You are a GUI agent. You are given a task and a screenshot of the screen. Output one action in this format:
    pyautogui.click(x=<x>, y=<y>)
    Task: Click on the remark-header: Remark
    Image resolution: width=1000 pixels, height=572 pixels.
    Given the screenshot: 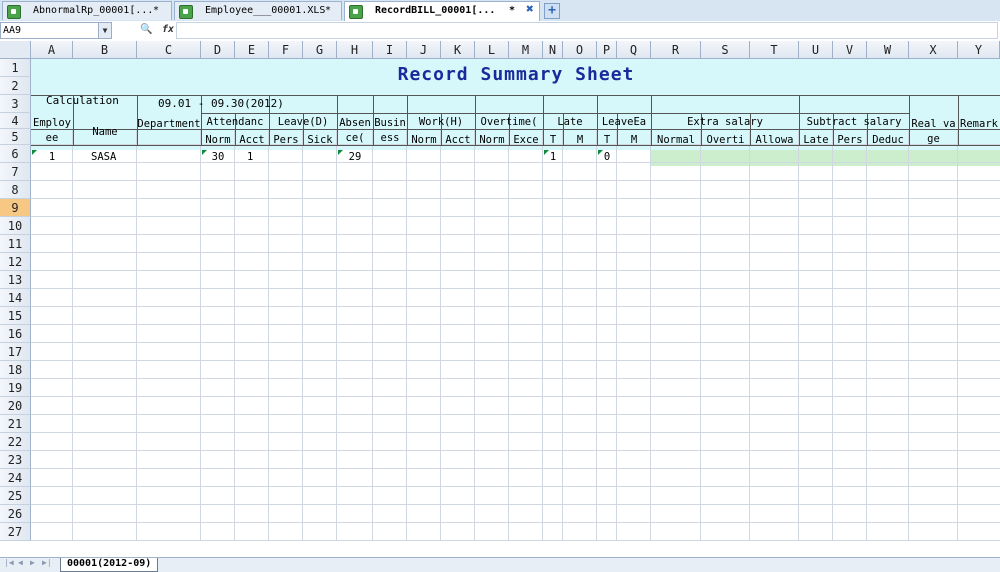 What is the action you would take?
    pyautogui.click(x=979, y=124)
    